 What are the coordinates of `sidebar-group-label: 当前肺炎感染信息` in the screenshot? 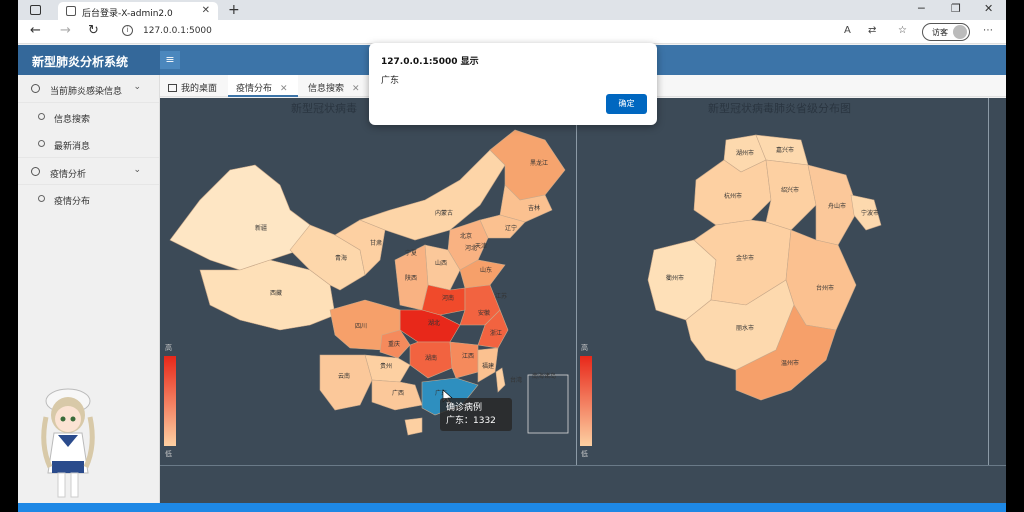 It's located at (86, 92).